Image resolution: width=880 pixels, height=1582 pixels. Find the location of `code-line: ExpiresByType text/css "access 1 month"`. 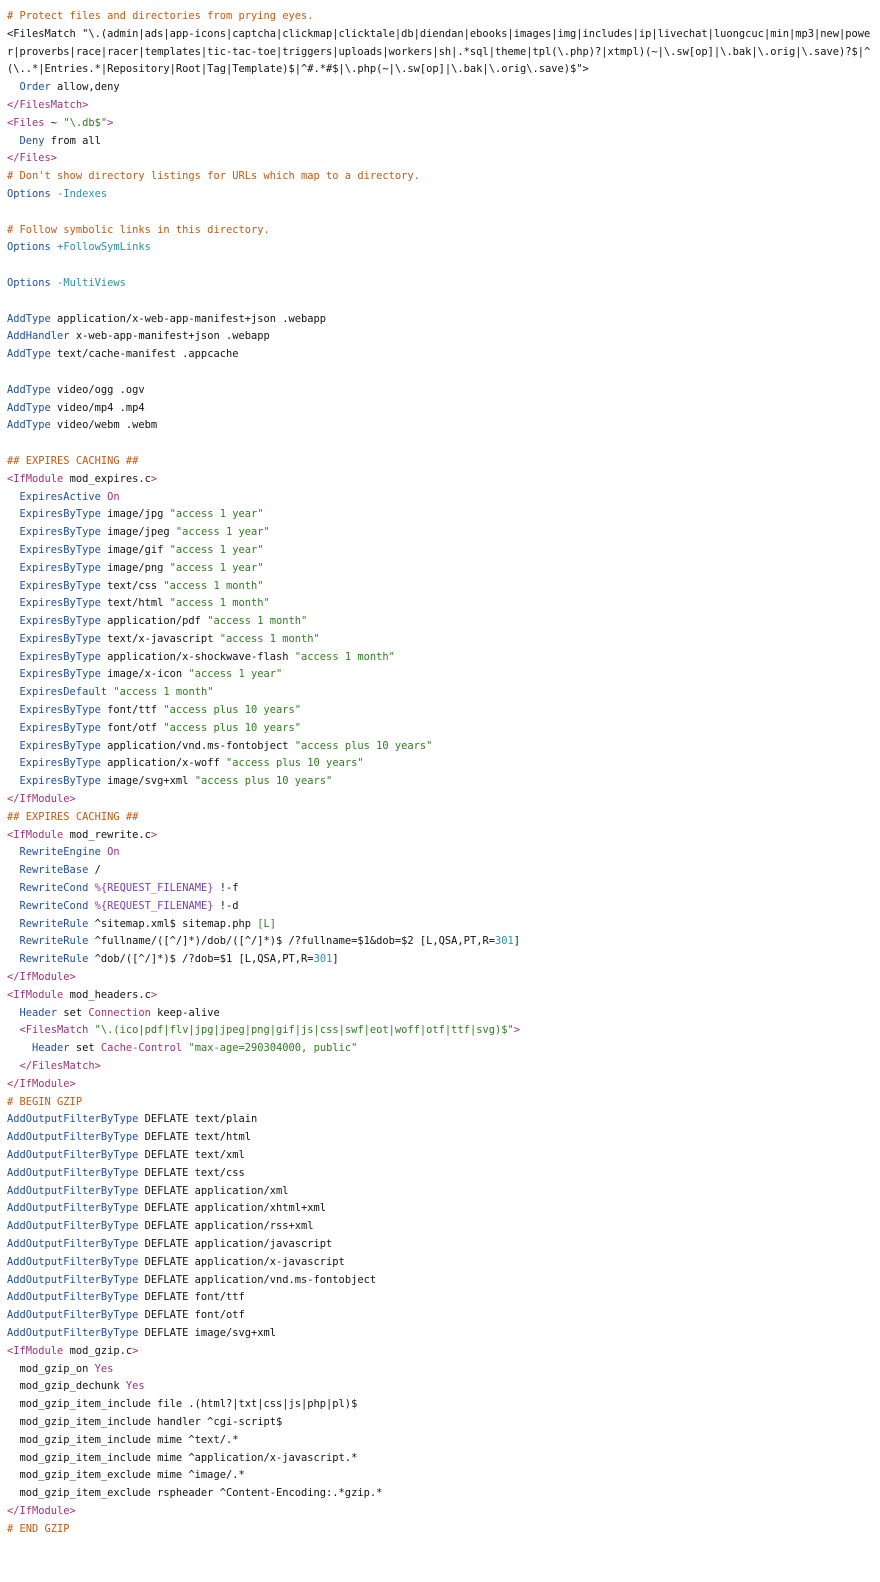

code-line: ExpiresByType text/css "access 1 month" is located at coordinates (440, 587).